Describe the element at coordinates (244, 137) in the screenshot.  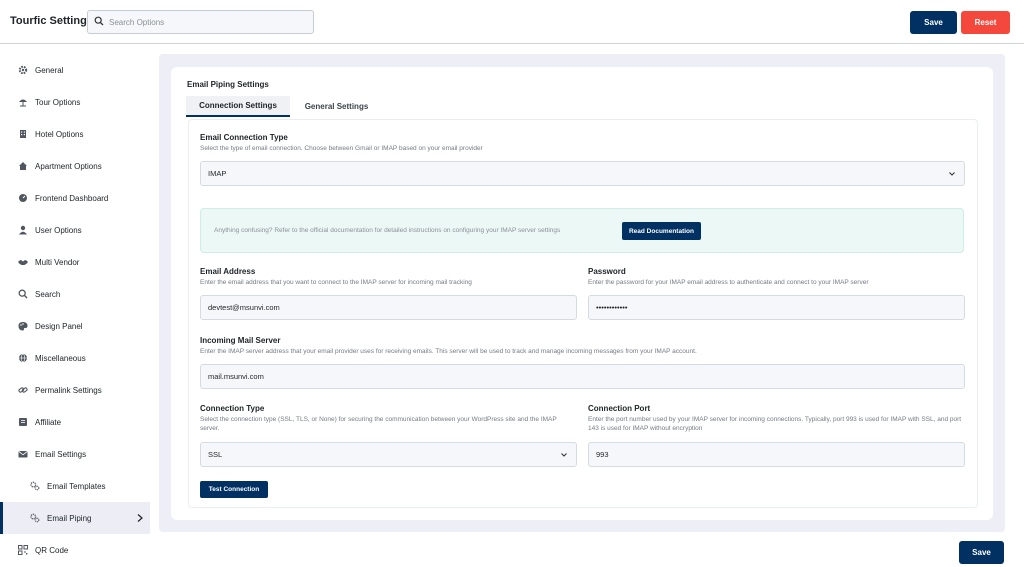
I see `email-connection-type-label: Email Connection Type` at that location.